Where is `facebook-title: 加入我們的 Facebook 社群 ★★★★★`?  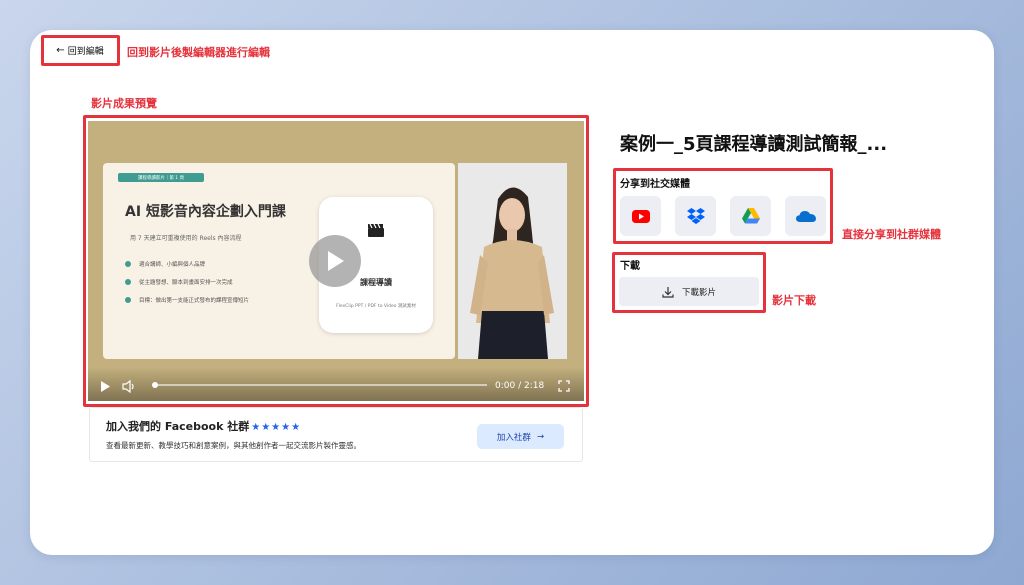
facebook-title: 加入我們的 Facebook 社群 ★★★★★ is located at coordinates (204, 426).